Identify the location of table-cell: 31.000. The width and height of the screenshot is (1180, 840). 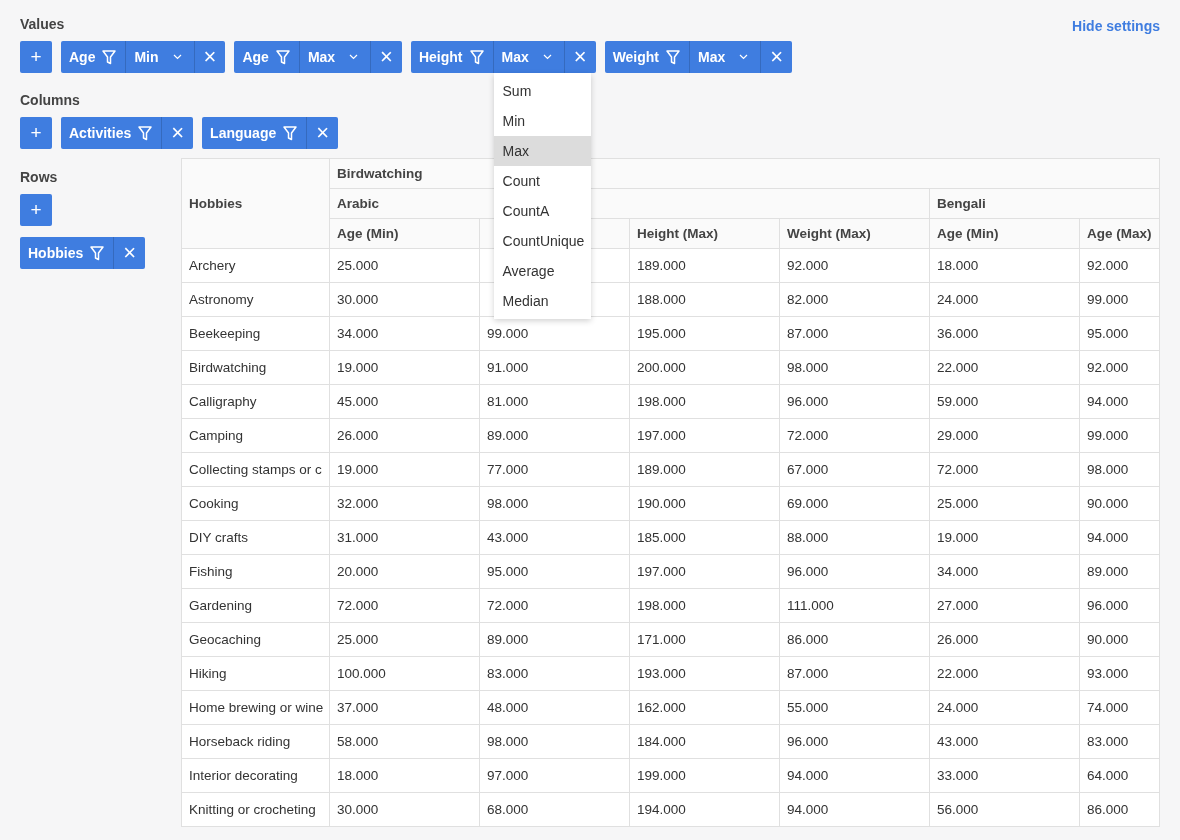
(404, 537).